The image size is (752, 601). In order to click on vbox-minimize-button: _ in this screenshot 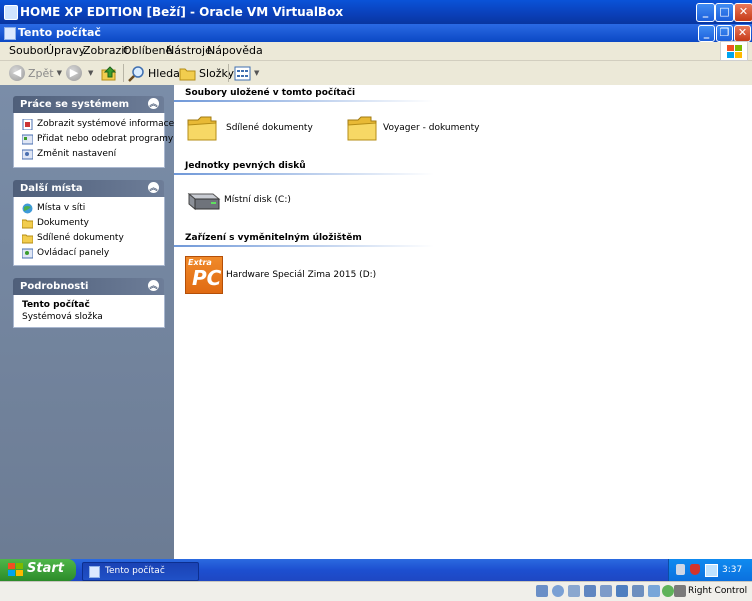, I will do `click(705, 12)`.